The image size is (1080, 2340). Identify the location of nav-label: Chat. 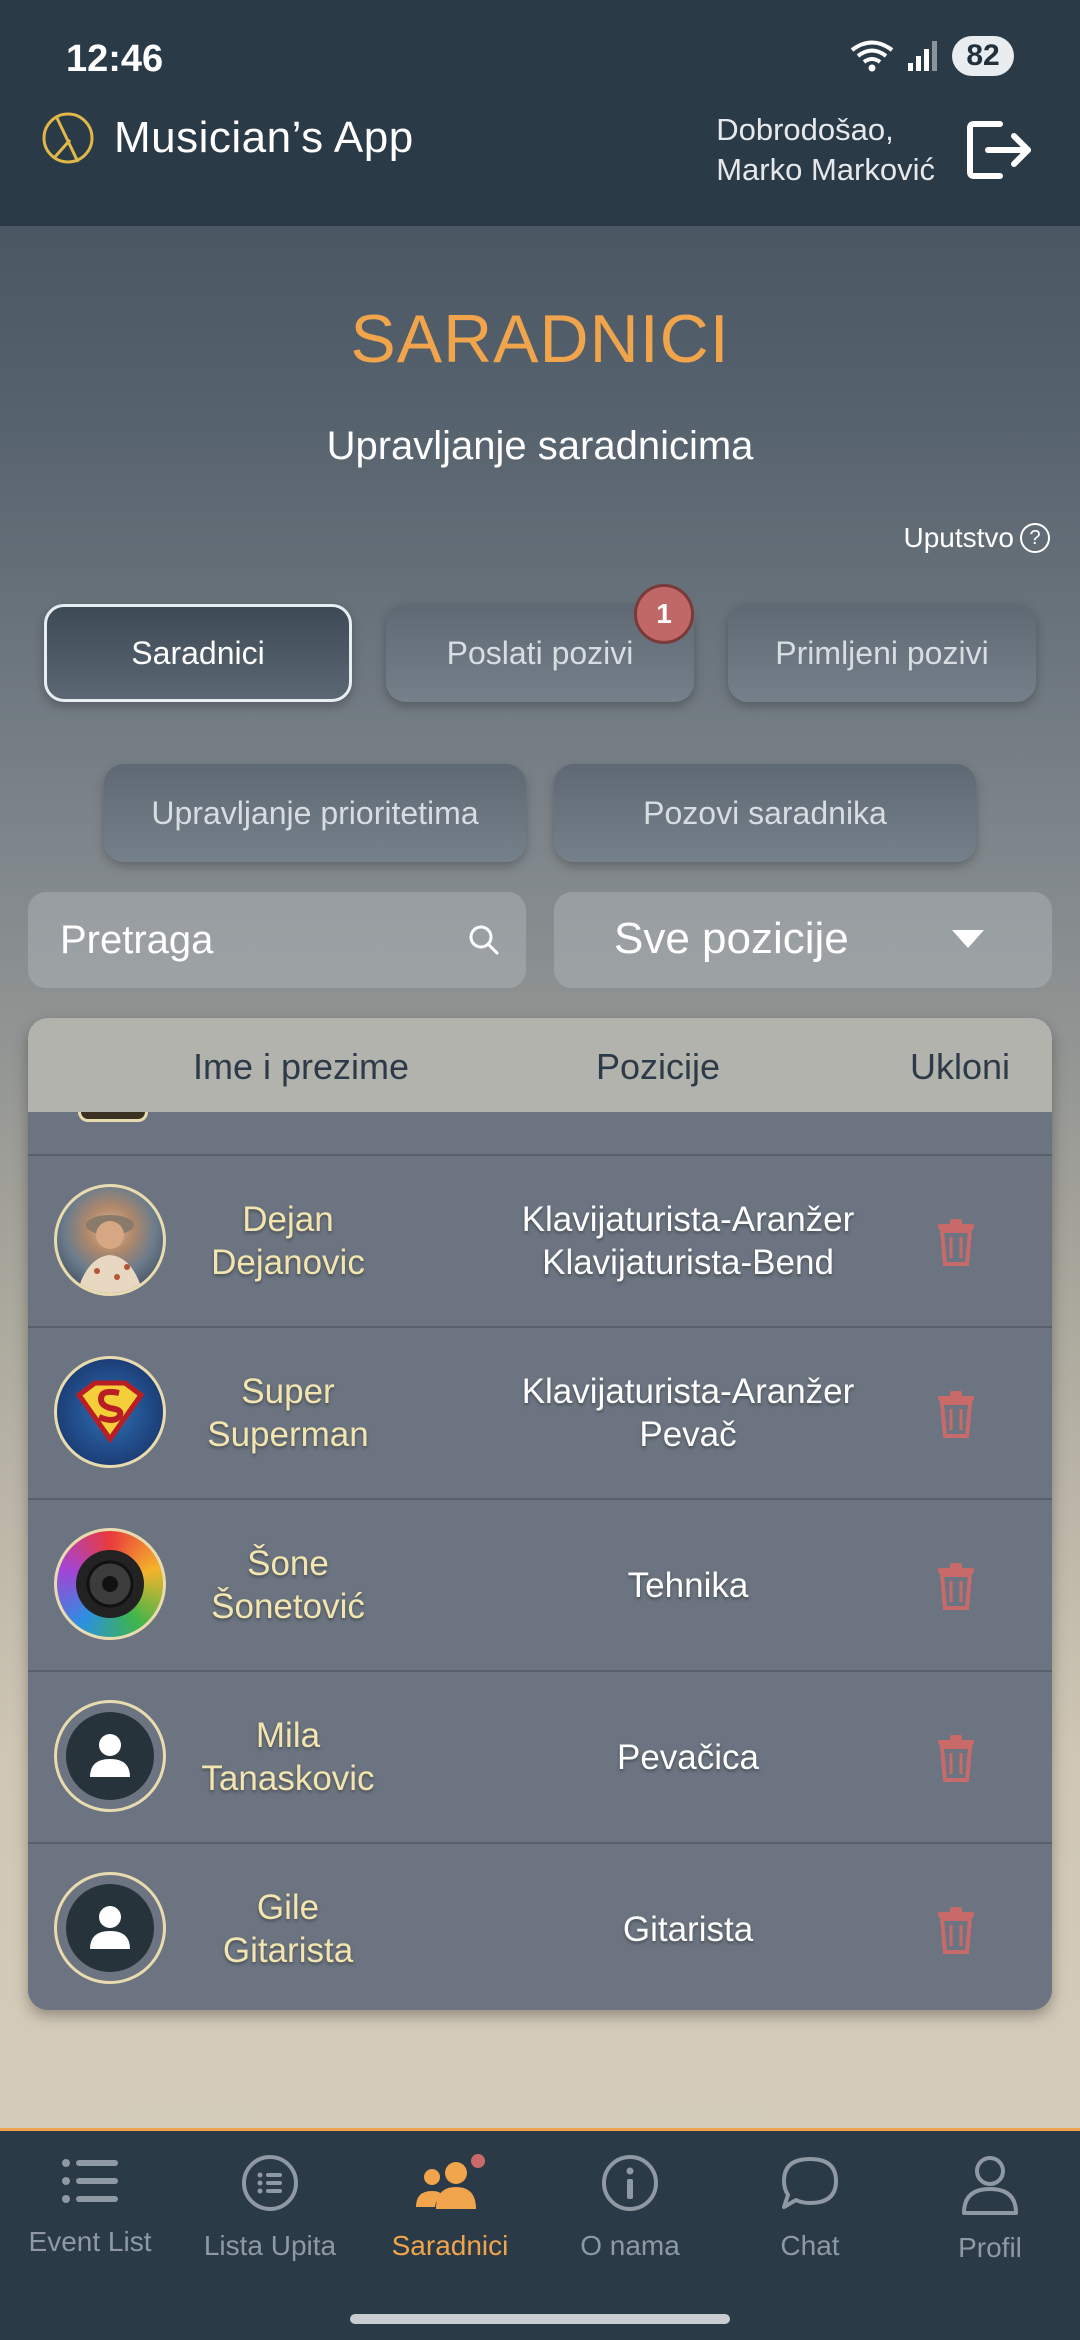
(810, 2245).